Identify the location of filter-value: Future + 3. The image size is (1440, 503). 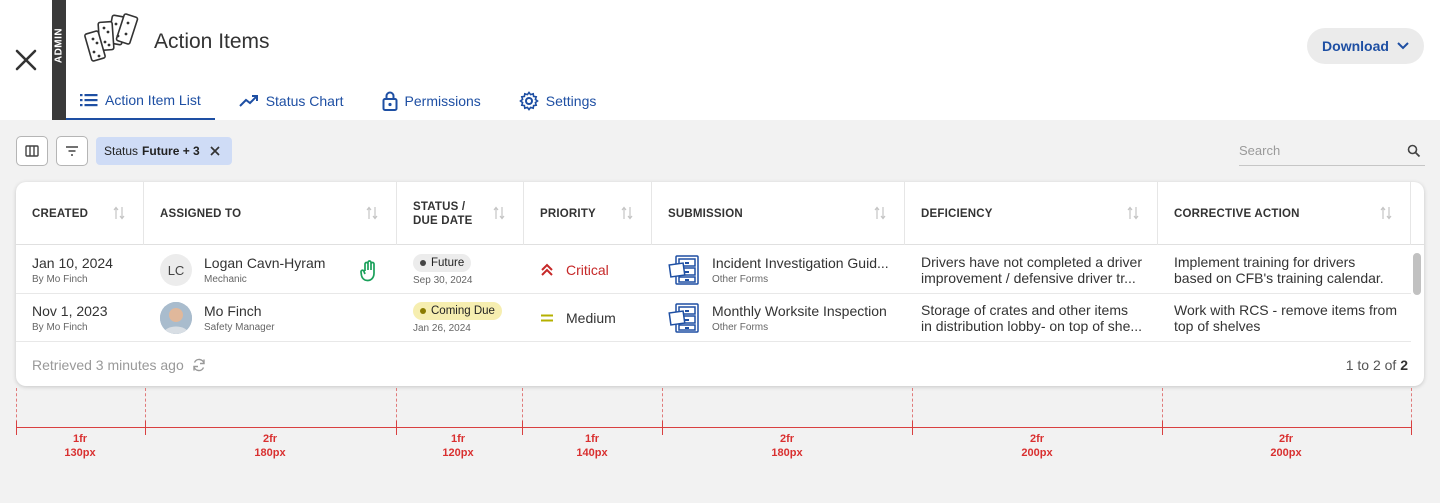
(171, 151).